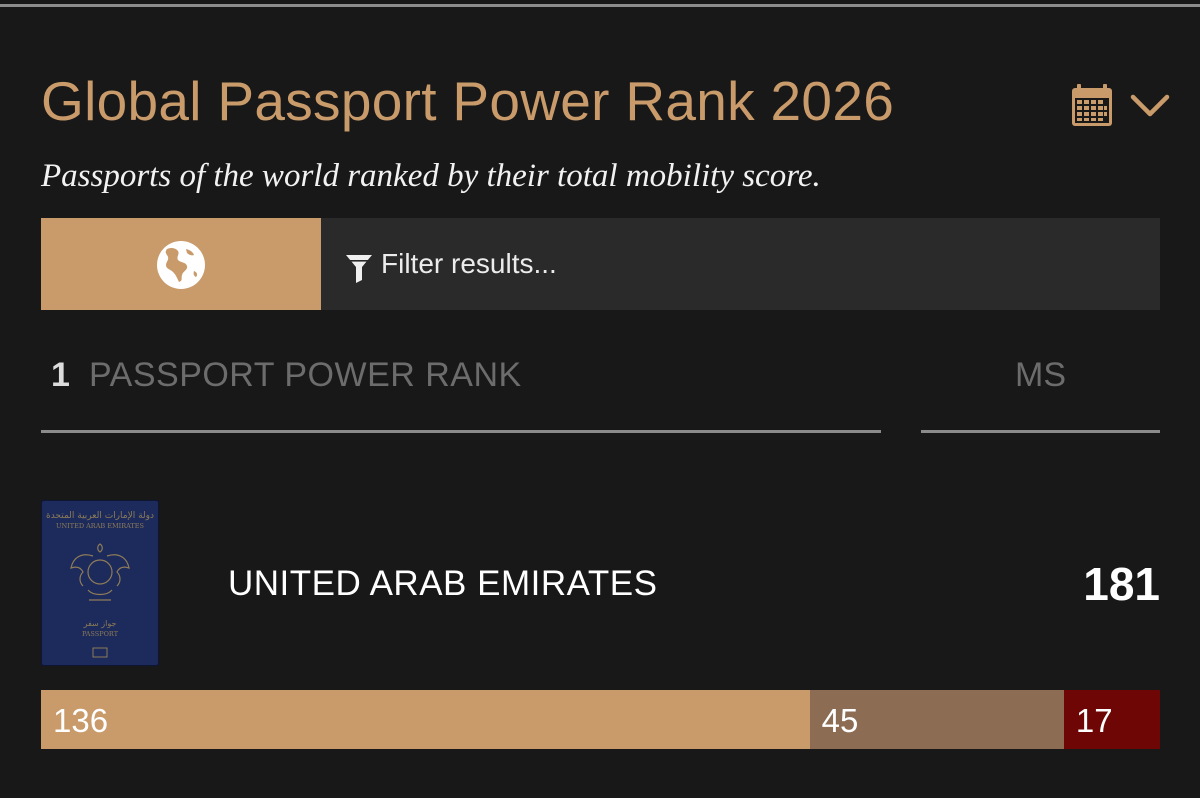 Image resolution: width=1200 pixels, height=798 pixels. I want to click on rank-number: 1, so click(60, 375).